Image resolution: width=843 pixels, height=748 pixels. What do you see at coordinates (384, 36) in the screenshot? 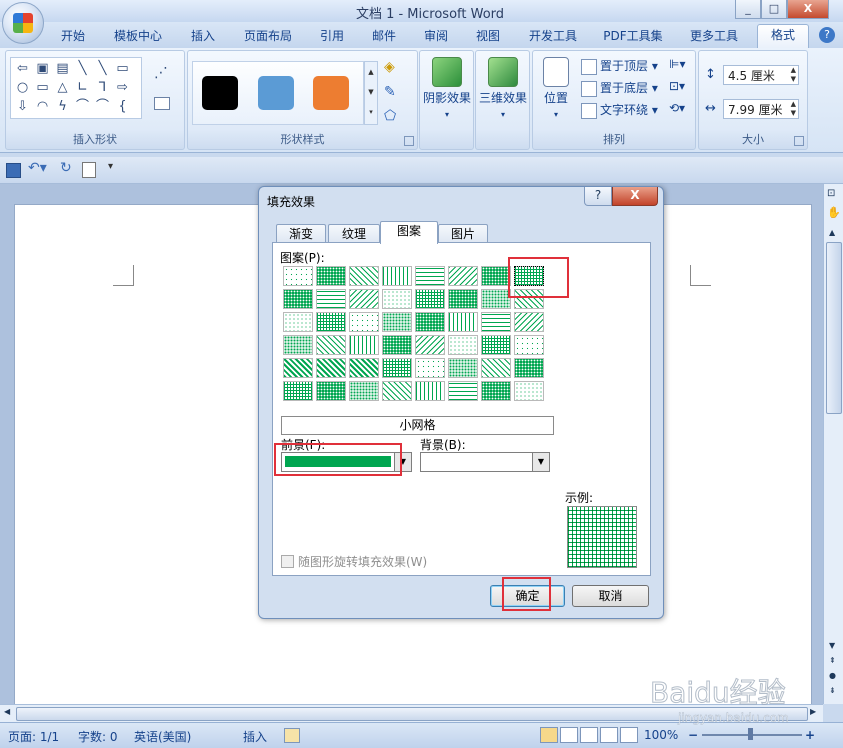
I see `tab-mailings: 邮件` at bounding box center [384, 36].